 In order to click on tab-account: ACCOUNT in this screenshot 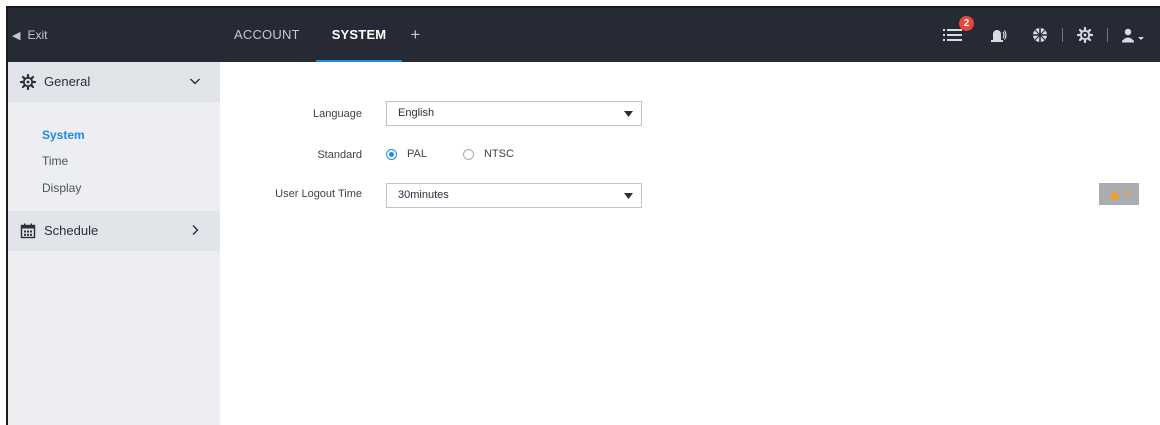, I will do `click(267, 35)`.